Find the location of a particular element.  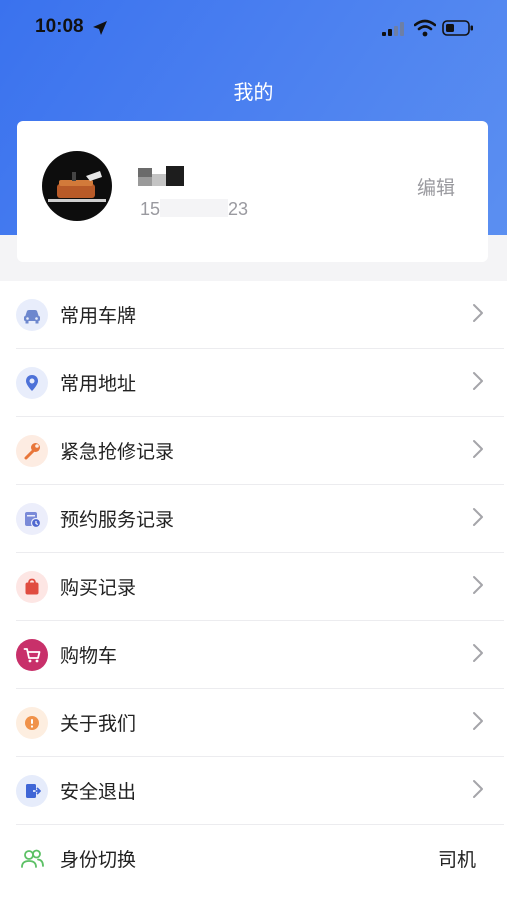

cart-icon is located at coordinates (32, 655).